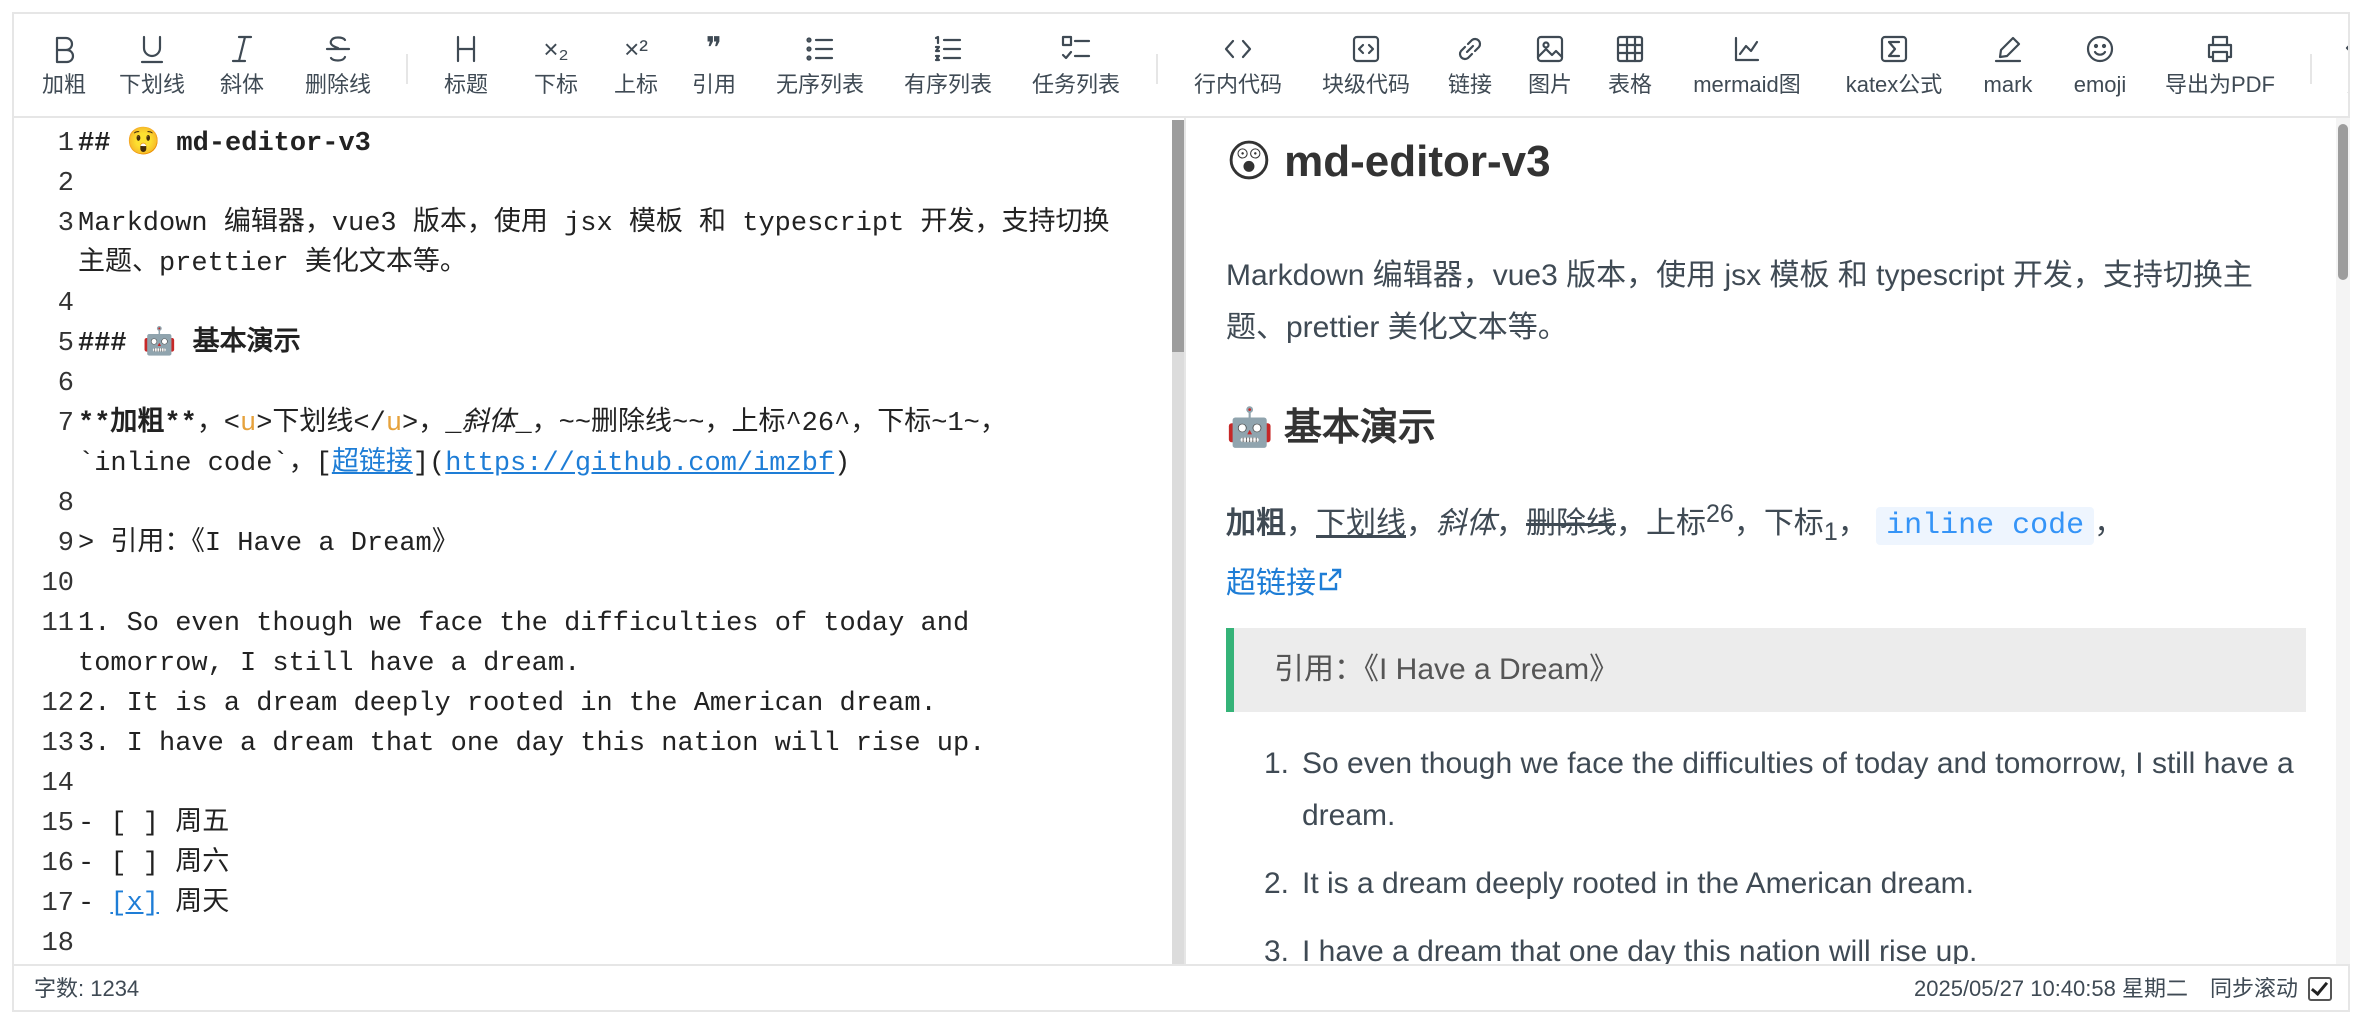  I want to click on bold-button: 加粗, so click(64, 65).